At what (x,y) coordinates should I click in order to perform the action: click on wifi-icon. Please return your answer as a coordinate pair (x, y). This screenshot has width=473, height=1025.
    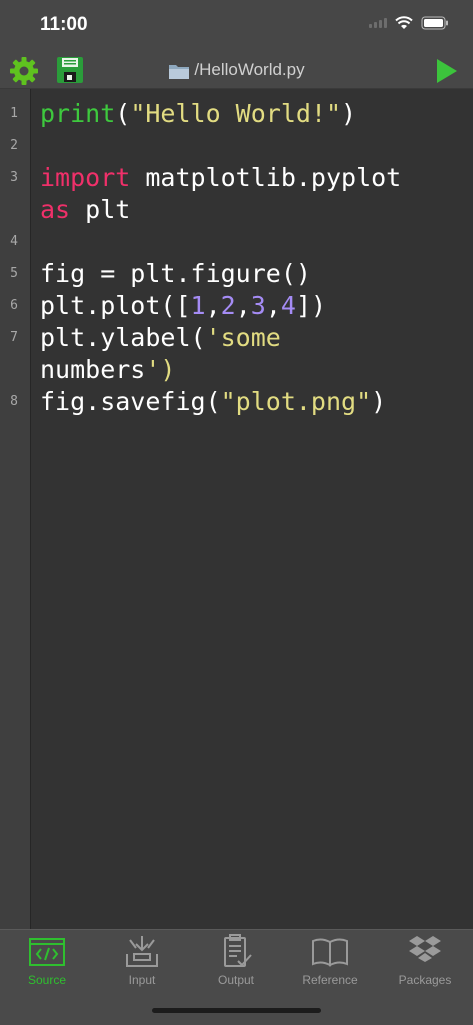
    Looking at the image, I should click on (404, 22).